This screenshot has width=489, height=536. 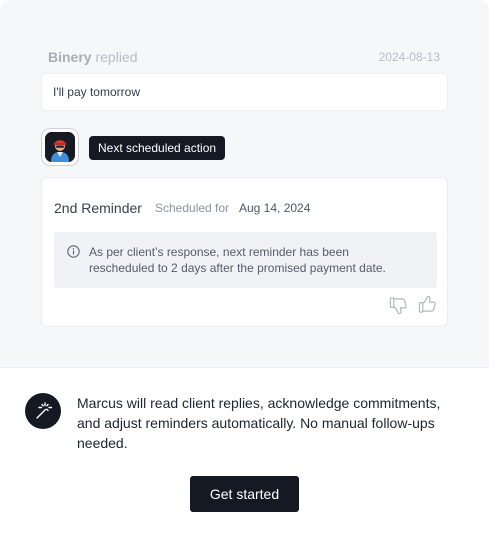 What do you see at coordinates (244, 494) in the screenshot?
I see `get-started-button: Get started` at bounding box center [244, 494].